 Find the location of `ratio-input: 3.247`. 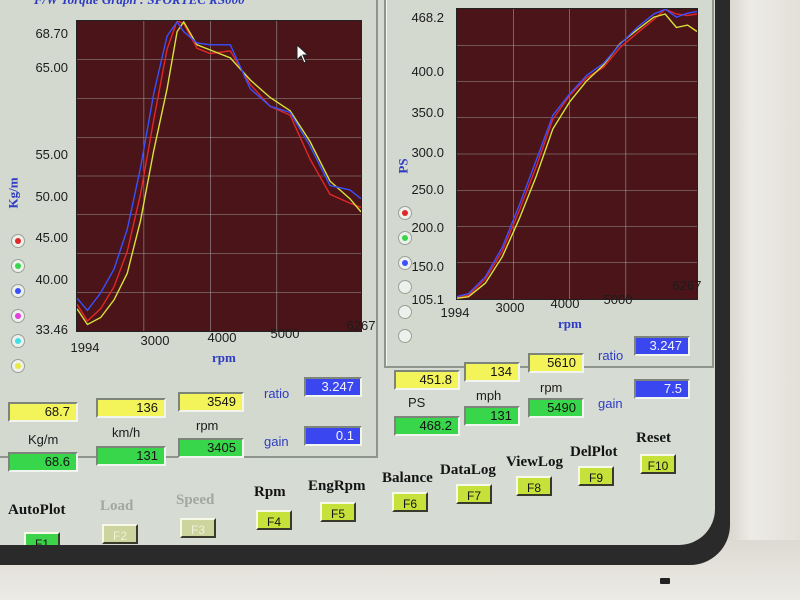

ratio-input: 3.247 is located at coordinates (333, 387).